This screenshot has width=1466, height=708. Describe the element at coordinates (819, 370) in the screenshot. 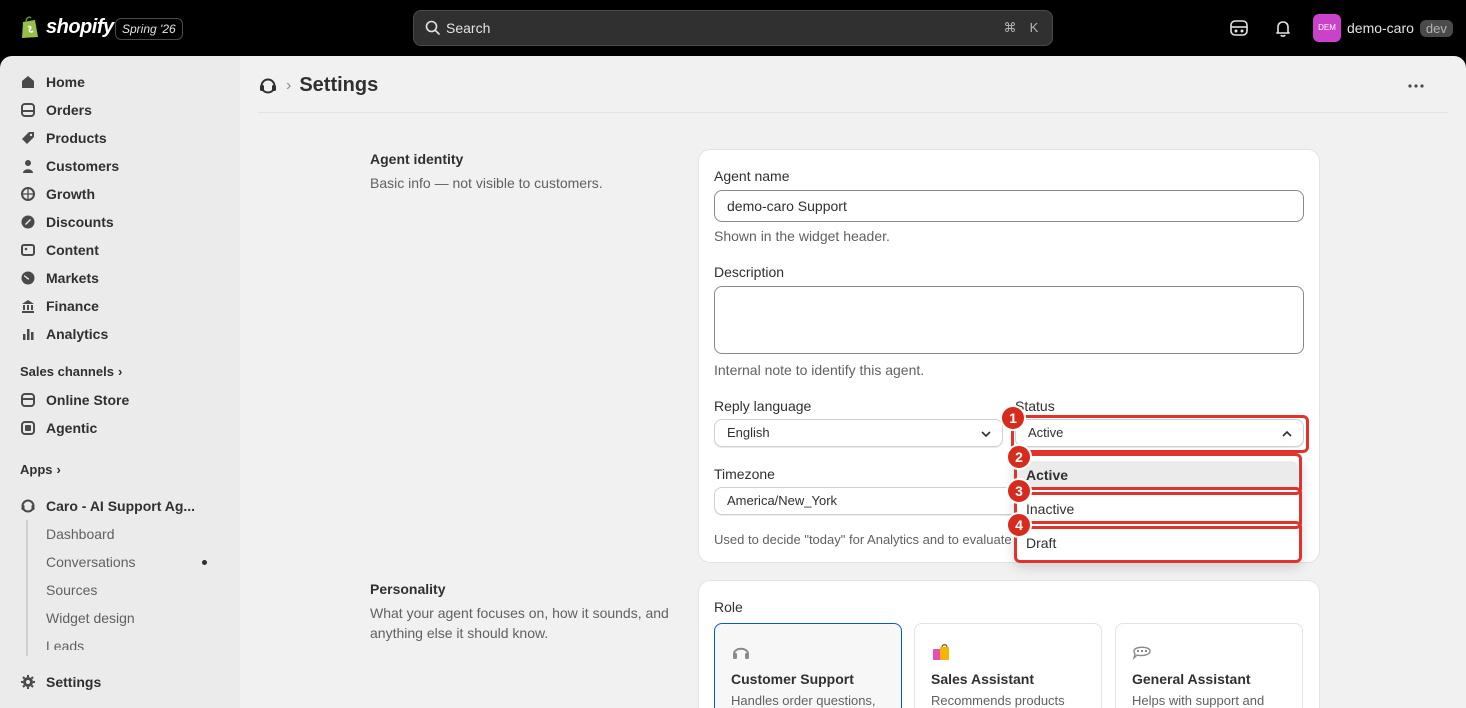

I see `description-help: Internal note to identify this agent.` at that location.